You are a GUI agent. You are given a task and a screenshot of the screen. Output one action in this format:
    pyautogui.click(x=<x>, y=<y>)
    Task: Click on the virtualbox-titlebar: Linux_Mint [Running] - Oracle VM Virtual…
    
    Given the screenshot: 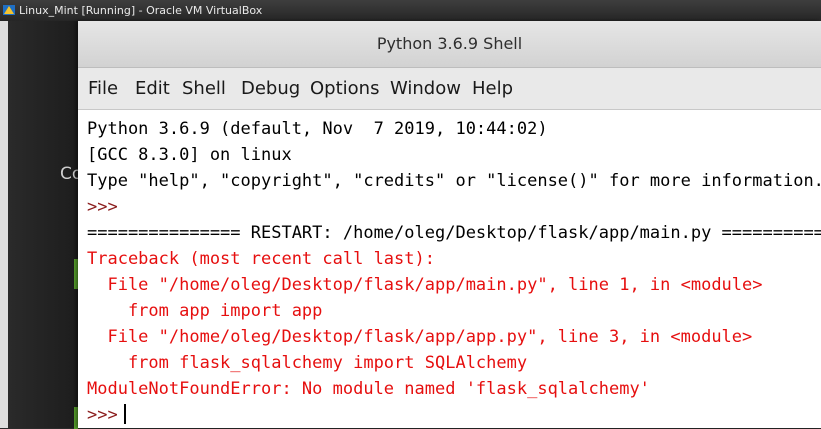 What is the action you would take?
    pyautogui.click(x=410, y=10)
    